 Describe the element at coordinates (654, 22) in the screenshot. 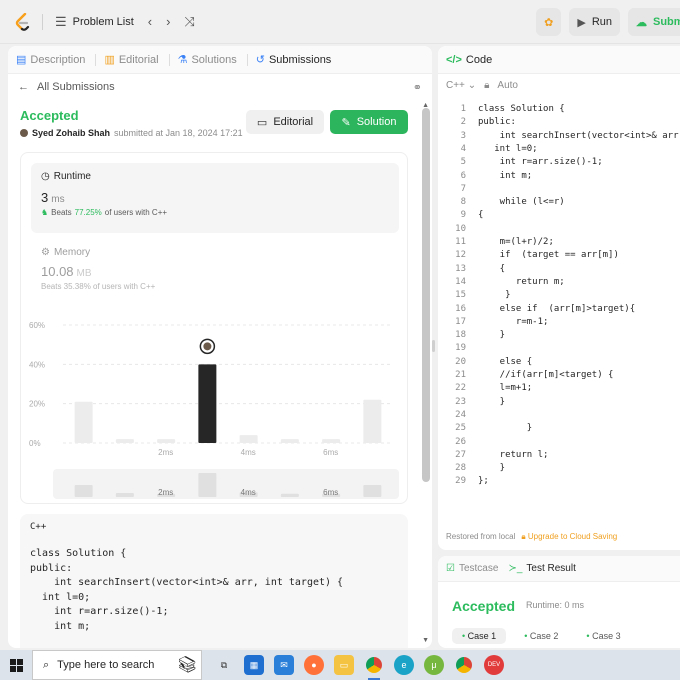

I see `submit-button: ☁ Subm` at that location.